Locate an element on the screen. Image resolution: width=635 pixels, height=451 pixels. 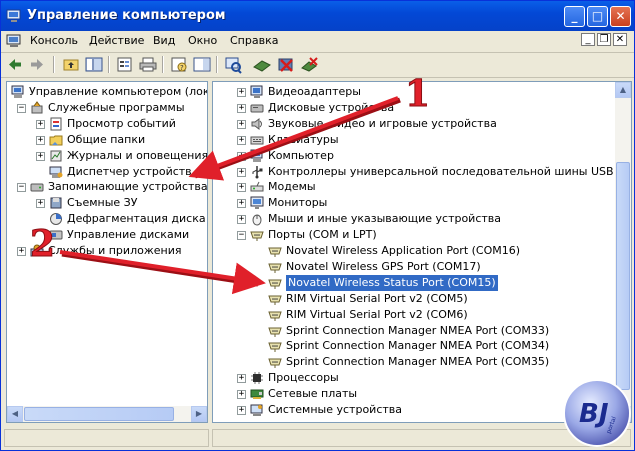
marker-2: 2 is located at coordinates (42, 244).